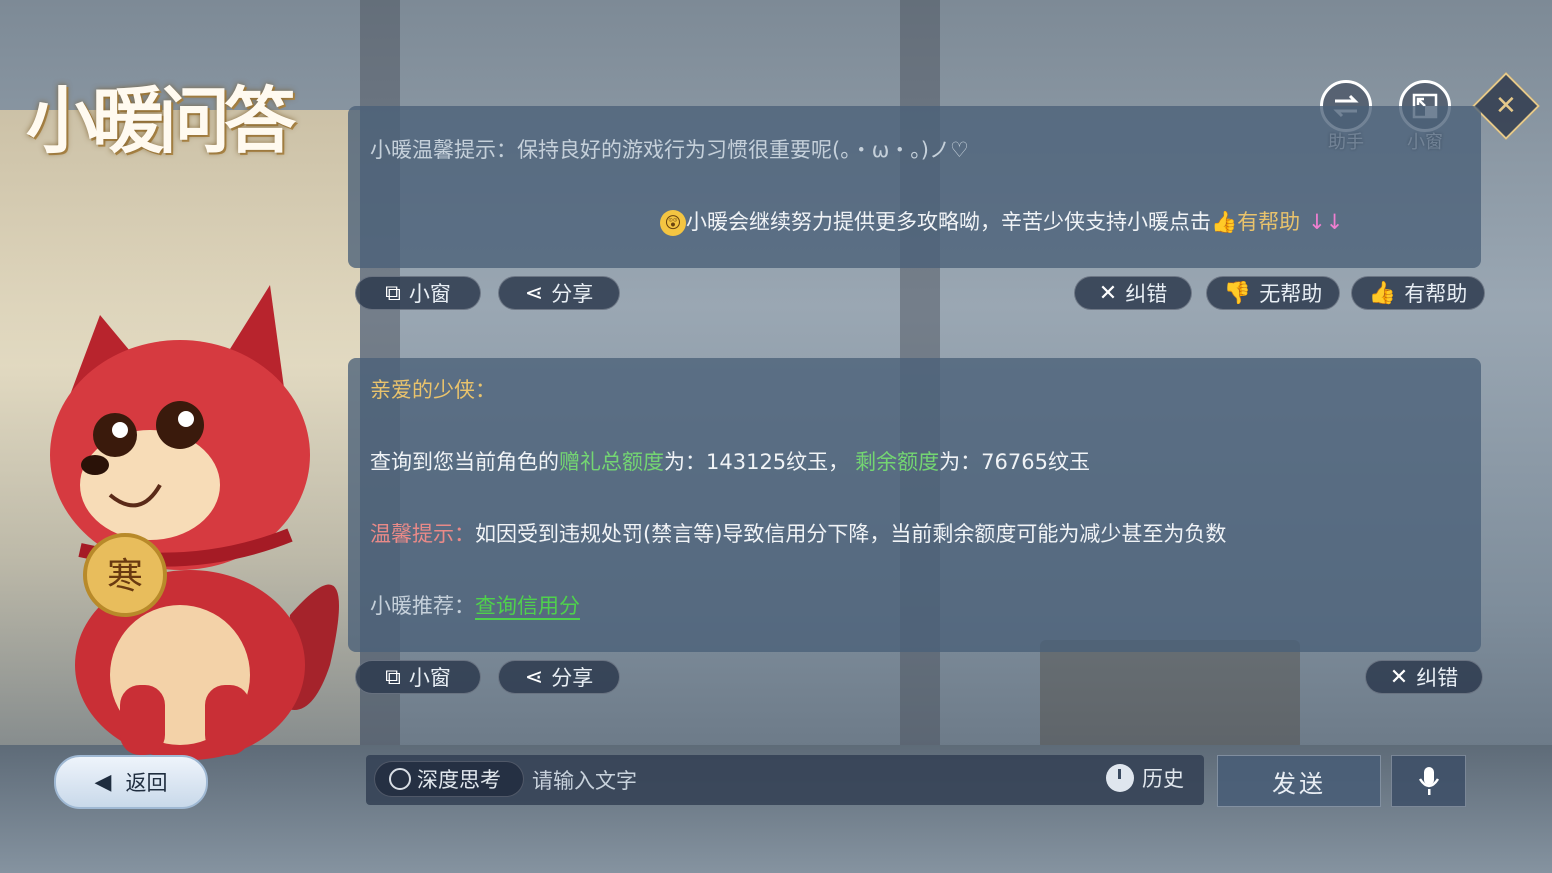  What do you see at coordinates (897, 462) in the screenshot?
I see `remaining-quota-label: 剩余额度` at bounding box center [897, 462].